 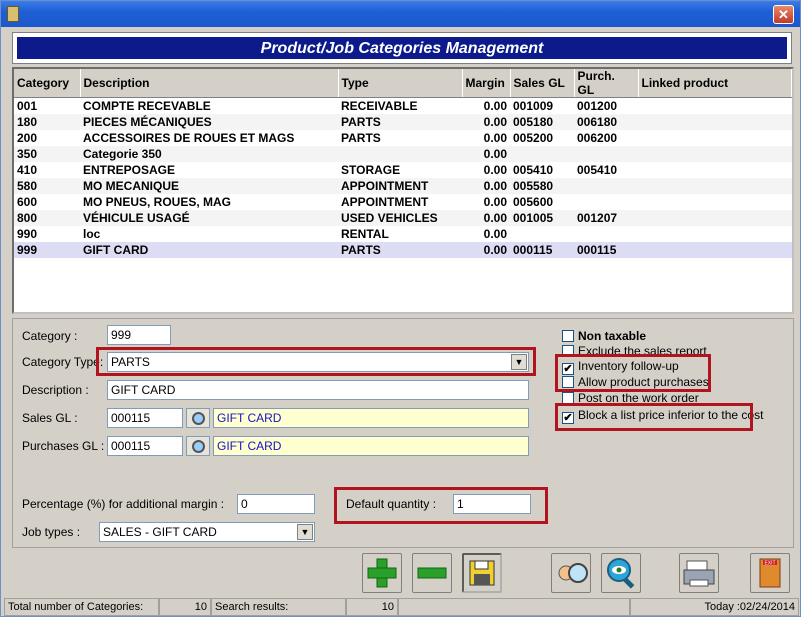 What do you see at coordinates (278, 607) in the screenshot?
I see `search-results-label: Search results:` at bounding box center [278, 607].